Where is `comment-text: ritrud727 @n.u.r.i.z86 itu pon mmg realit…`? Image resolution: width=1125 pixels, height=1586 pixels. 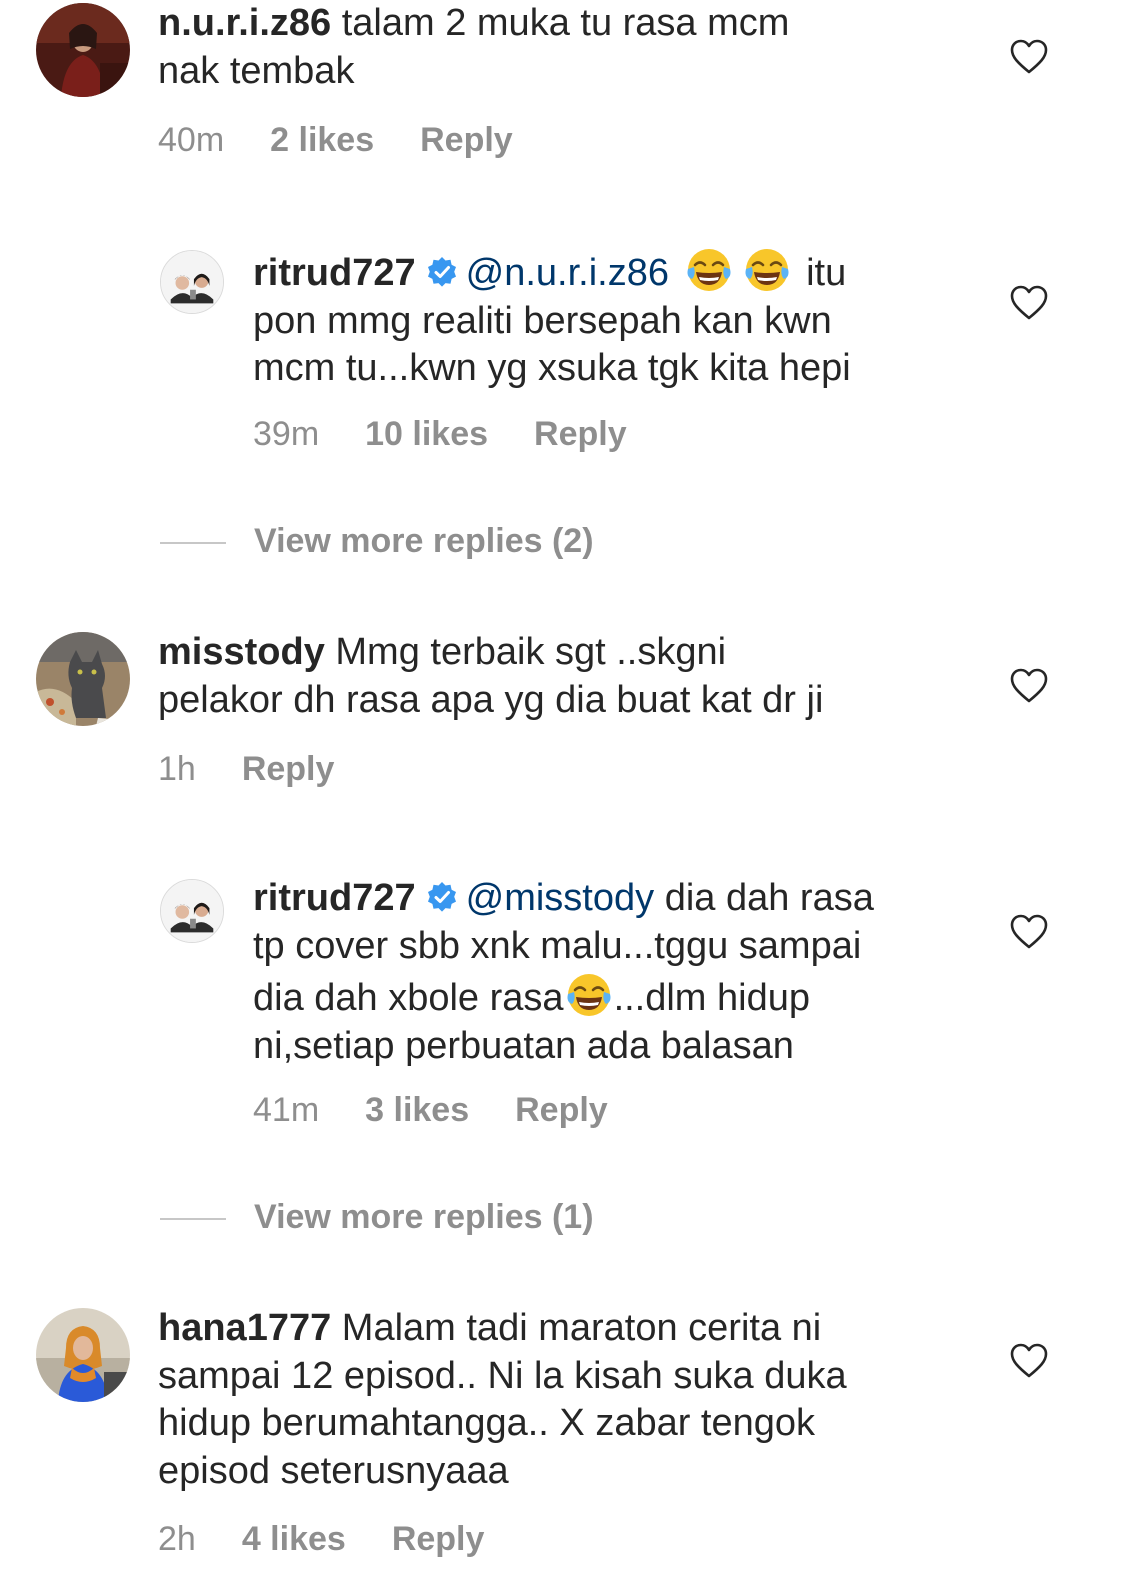 comment-text: ritrud727 @n.u.r.i.z86 itu pon mmg realit… is located at coordinates (552, 319).